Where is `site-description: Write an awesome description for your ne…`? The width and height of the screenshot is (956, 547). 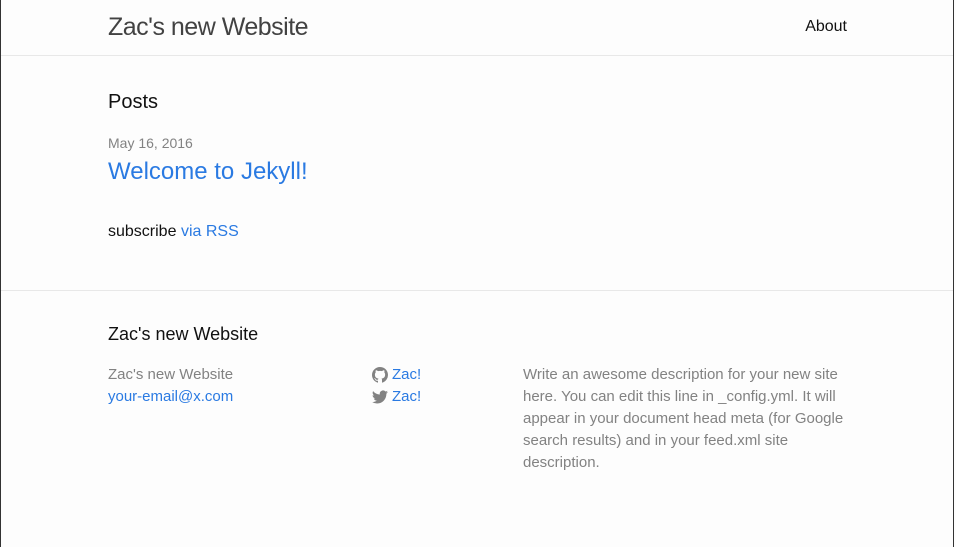
site-description: Write an awesome description for your ne… is located at coordinates (683, 418).